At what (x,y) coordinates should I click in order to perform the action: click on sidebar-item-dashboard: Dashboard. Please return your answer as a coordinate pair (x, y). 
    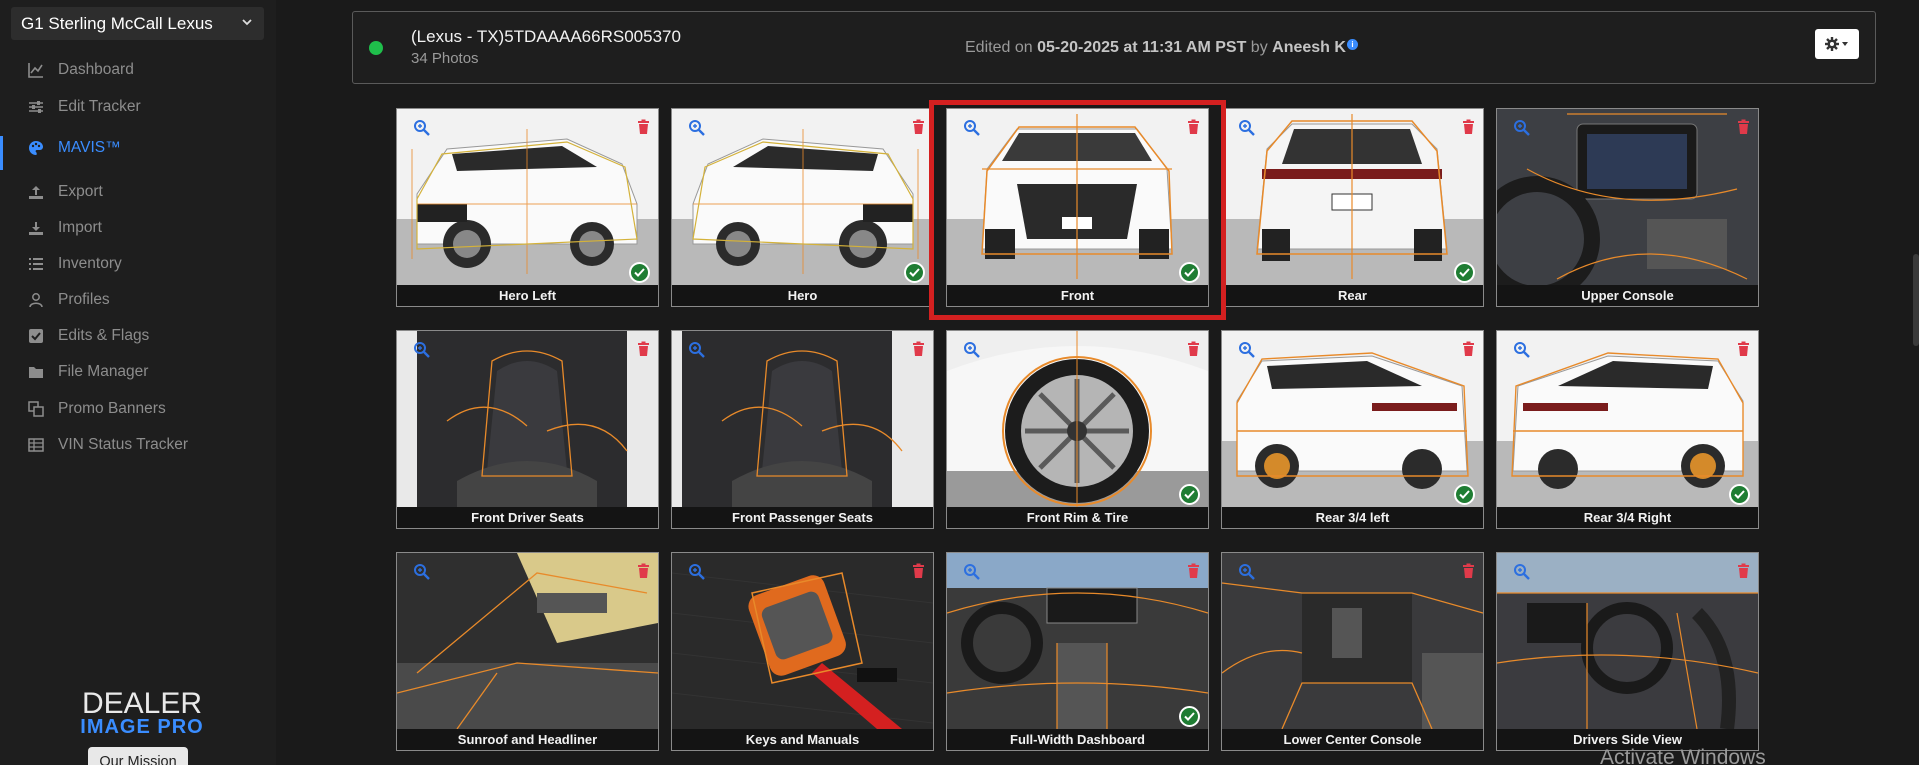
    Looking at the image, I should click on (138, 70).